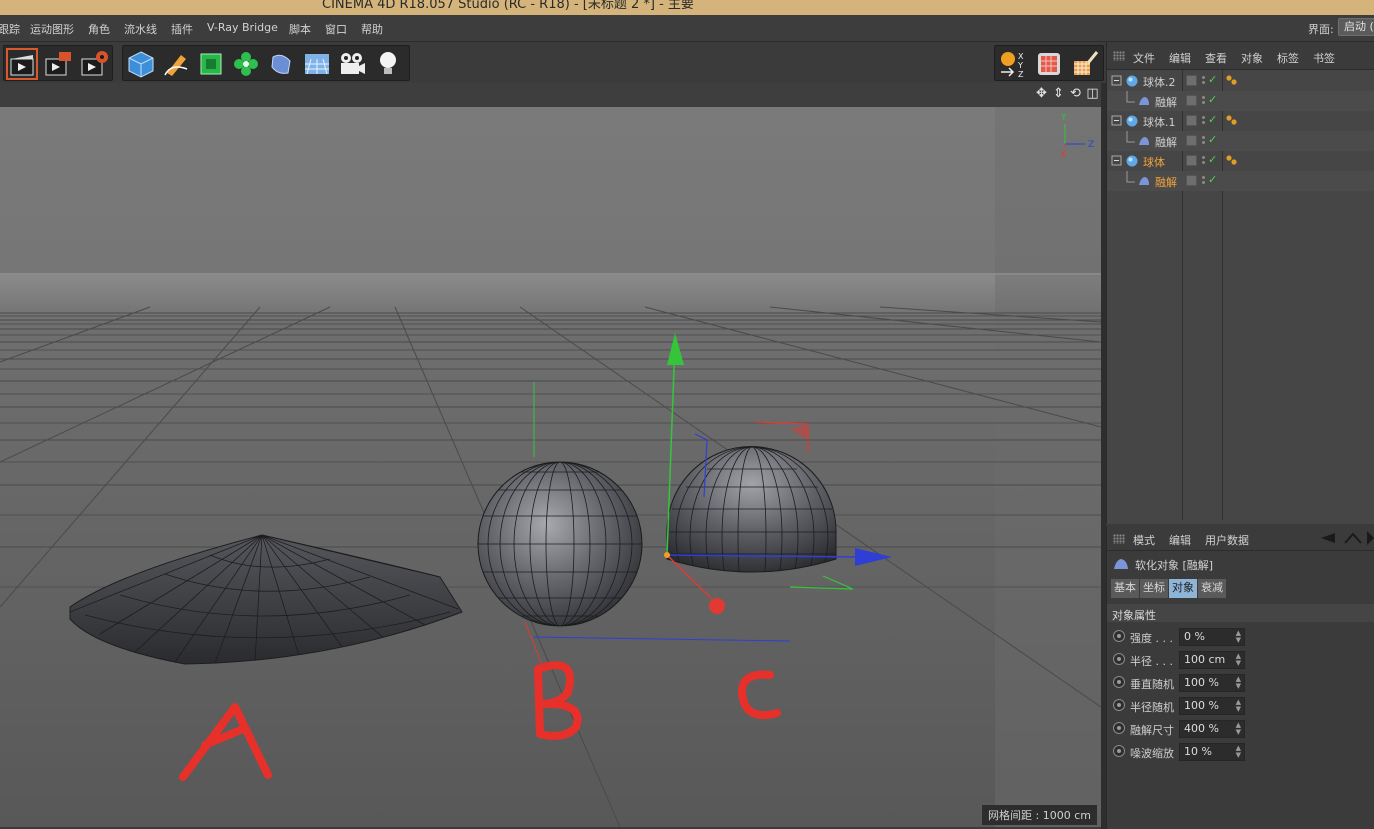 The height and width of the screenshot is (829, 1374). Describe the element at coordinates (281, 64) in the screenshot. I see `deformer-button` at that location.